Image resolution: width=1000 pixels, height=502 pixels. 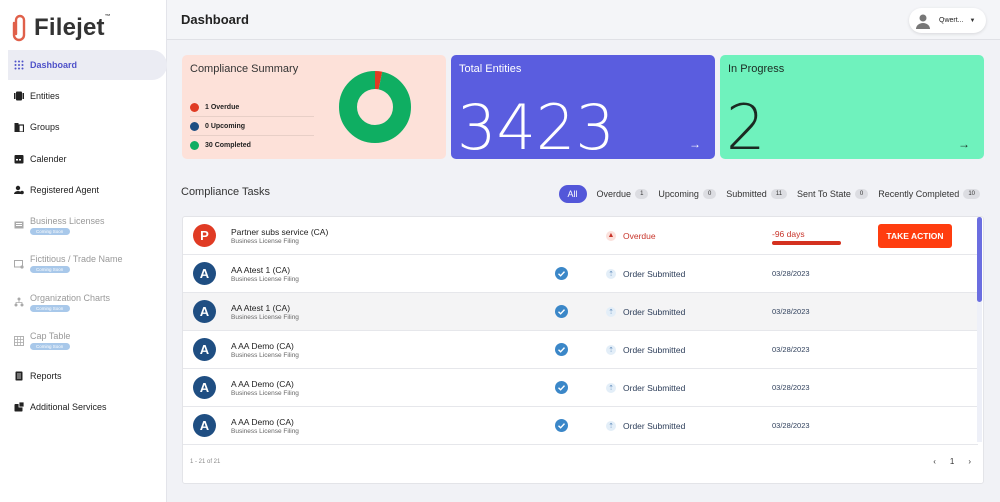 What do you see at coordinates (746, 127) in the screenshot?
I see `in-progress-value: 2` at bounding box center [746, 127].